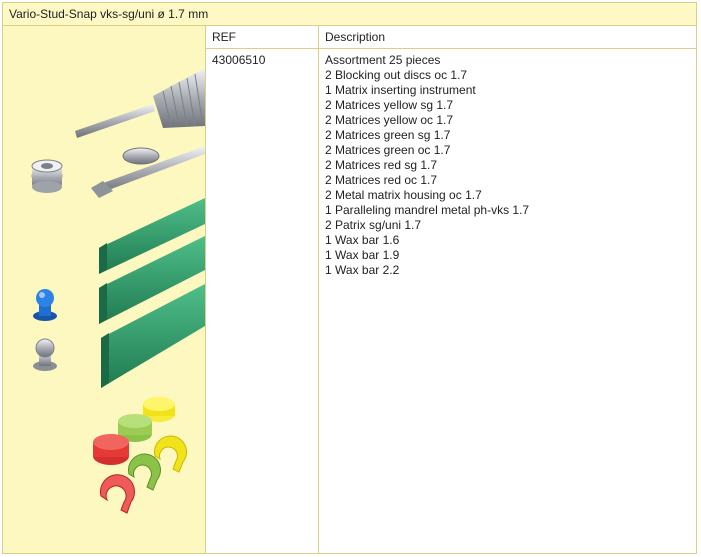  I want to click on product-title: Vario-Stud-Snap vks-sg/uni ø 1.7 mm, so click(349, 14).